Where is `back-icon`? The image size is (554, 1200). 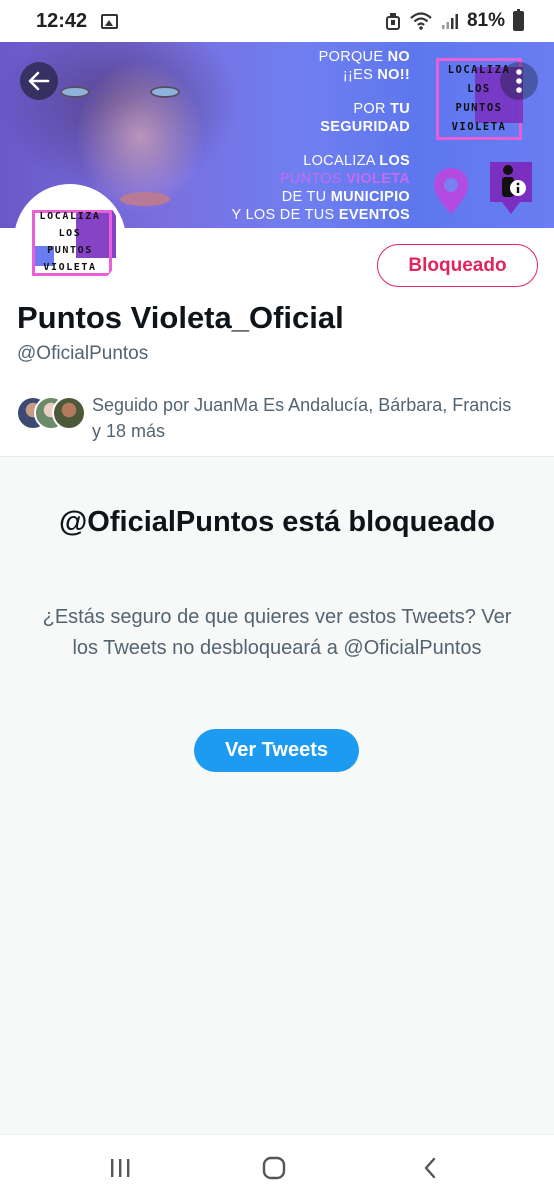 back-icon is located at coordinates (430, 1168).